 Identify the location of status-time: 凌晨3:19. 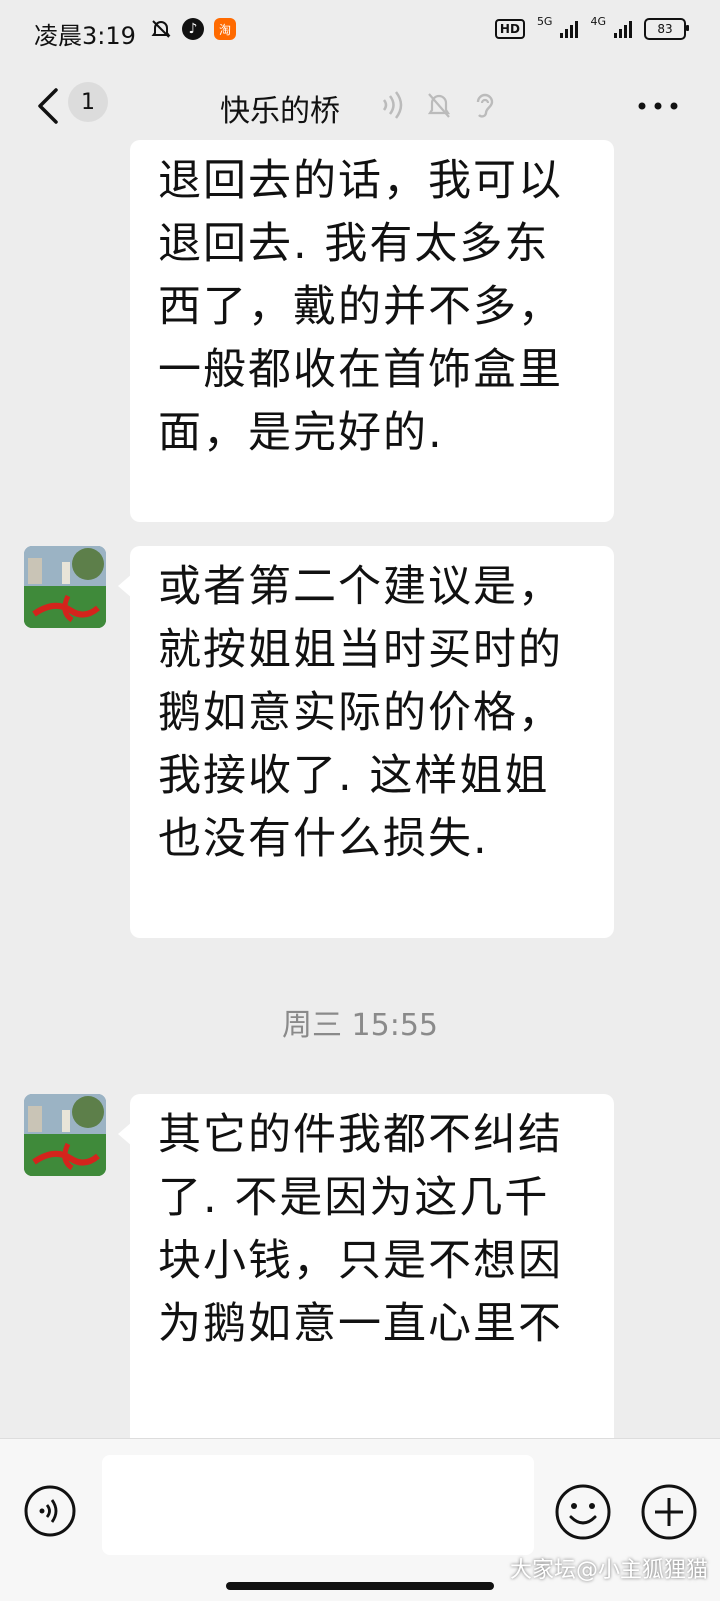
(85, 36).